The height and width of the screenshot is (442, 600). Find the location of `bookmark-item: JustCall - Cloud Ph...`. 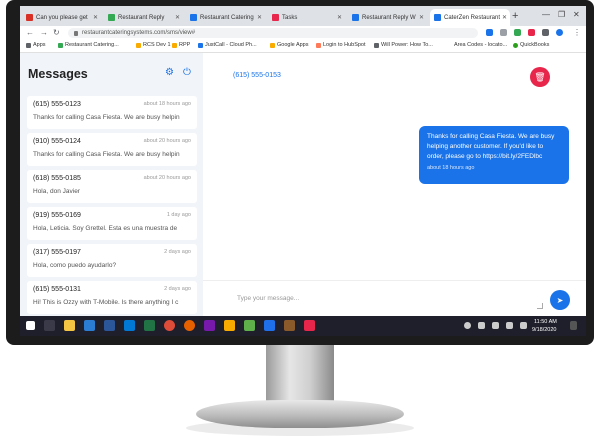

bookmark-item: JustCall - Cloud Ph... is located at coordinates (227, 45).